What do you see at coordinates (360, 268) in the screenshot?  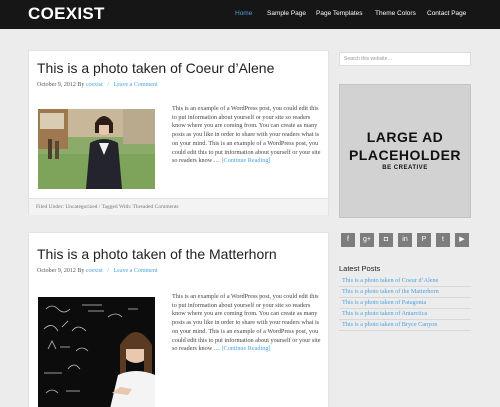 I see `latest-posts-heading: Latest Posts` at bounding box center [360, 268].